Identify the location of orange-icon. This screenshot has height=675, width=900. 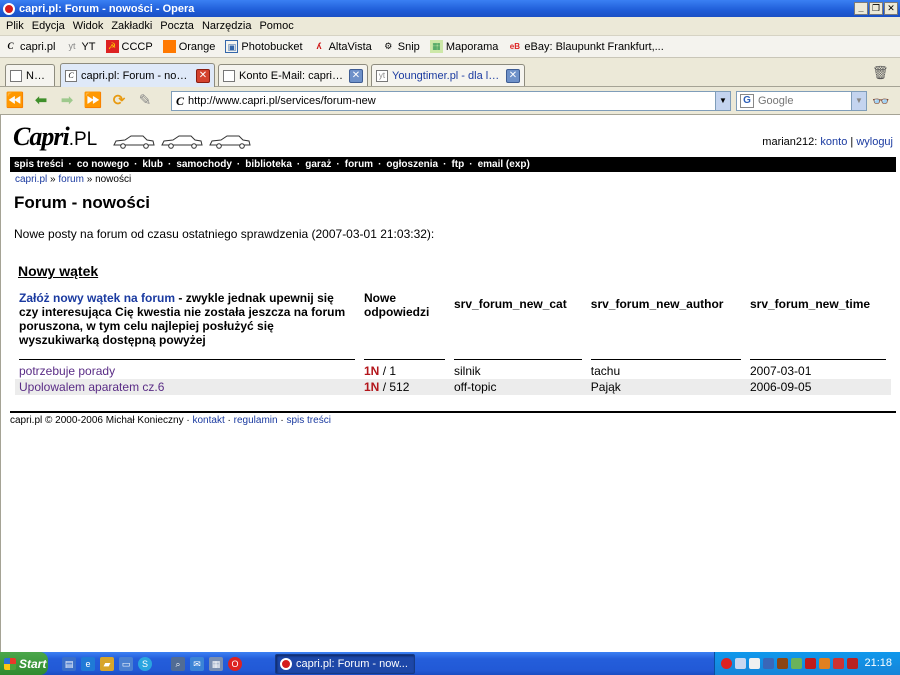
(169, 46).